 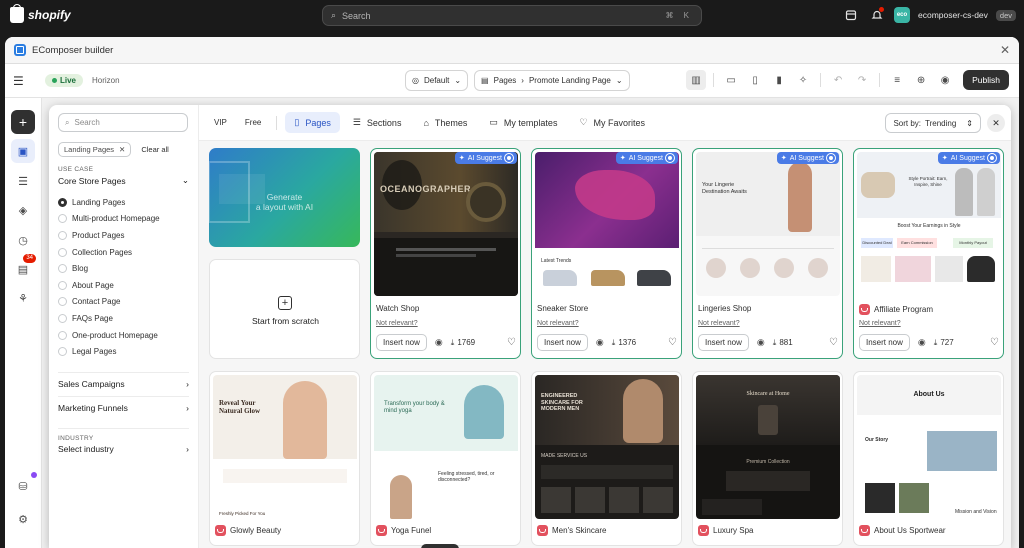 I want to click on sort-select: Sort by: Trending ⇕, so click(x=933, y=123).